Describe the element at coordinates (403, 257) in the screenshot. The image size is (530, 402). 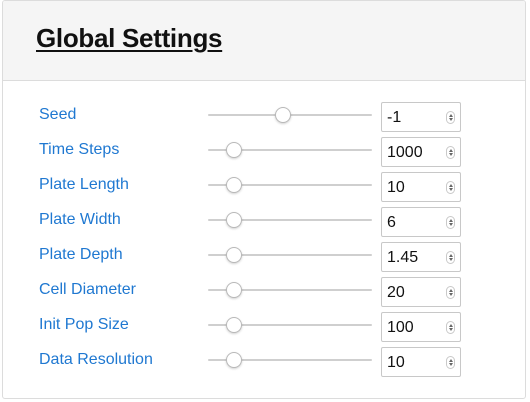
I see `input-value: 1.45` at that location.